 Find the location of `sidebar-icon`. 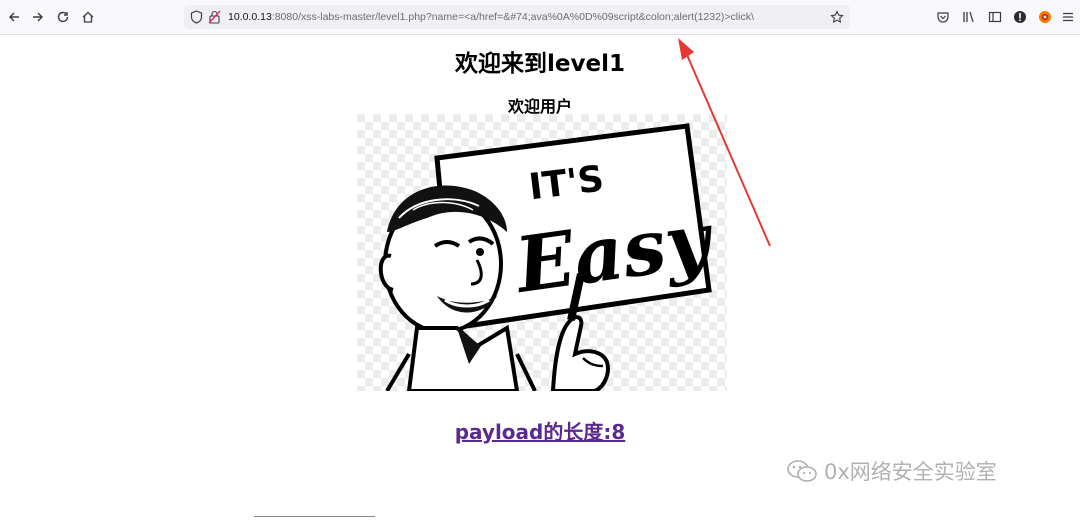

sidebar-icon is located at coordinates (995, 17).